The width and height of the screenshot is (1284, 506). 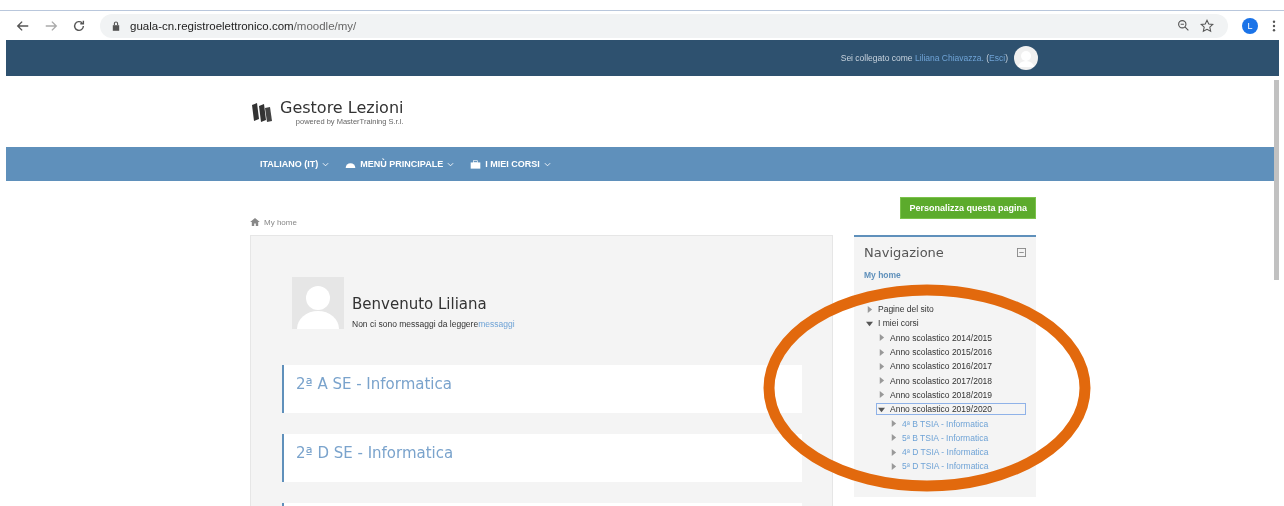 What do you see at coordinates (949, 58) in the screenshot?
I see `user-name-link: Liliana Chiavazza.` at bounding box center [949, 58].